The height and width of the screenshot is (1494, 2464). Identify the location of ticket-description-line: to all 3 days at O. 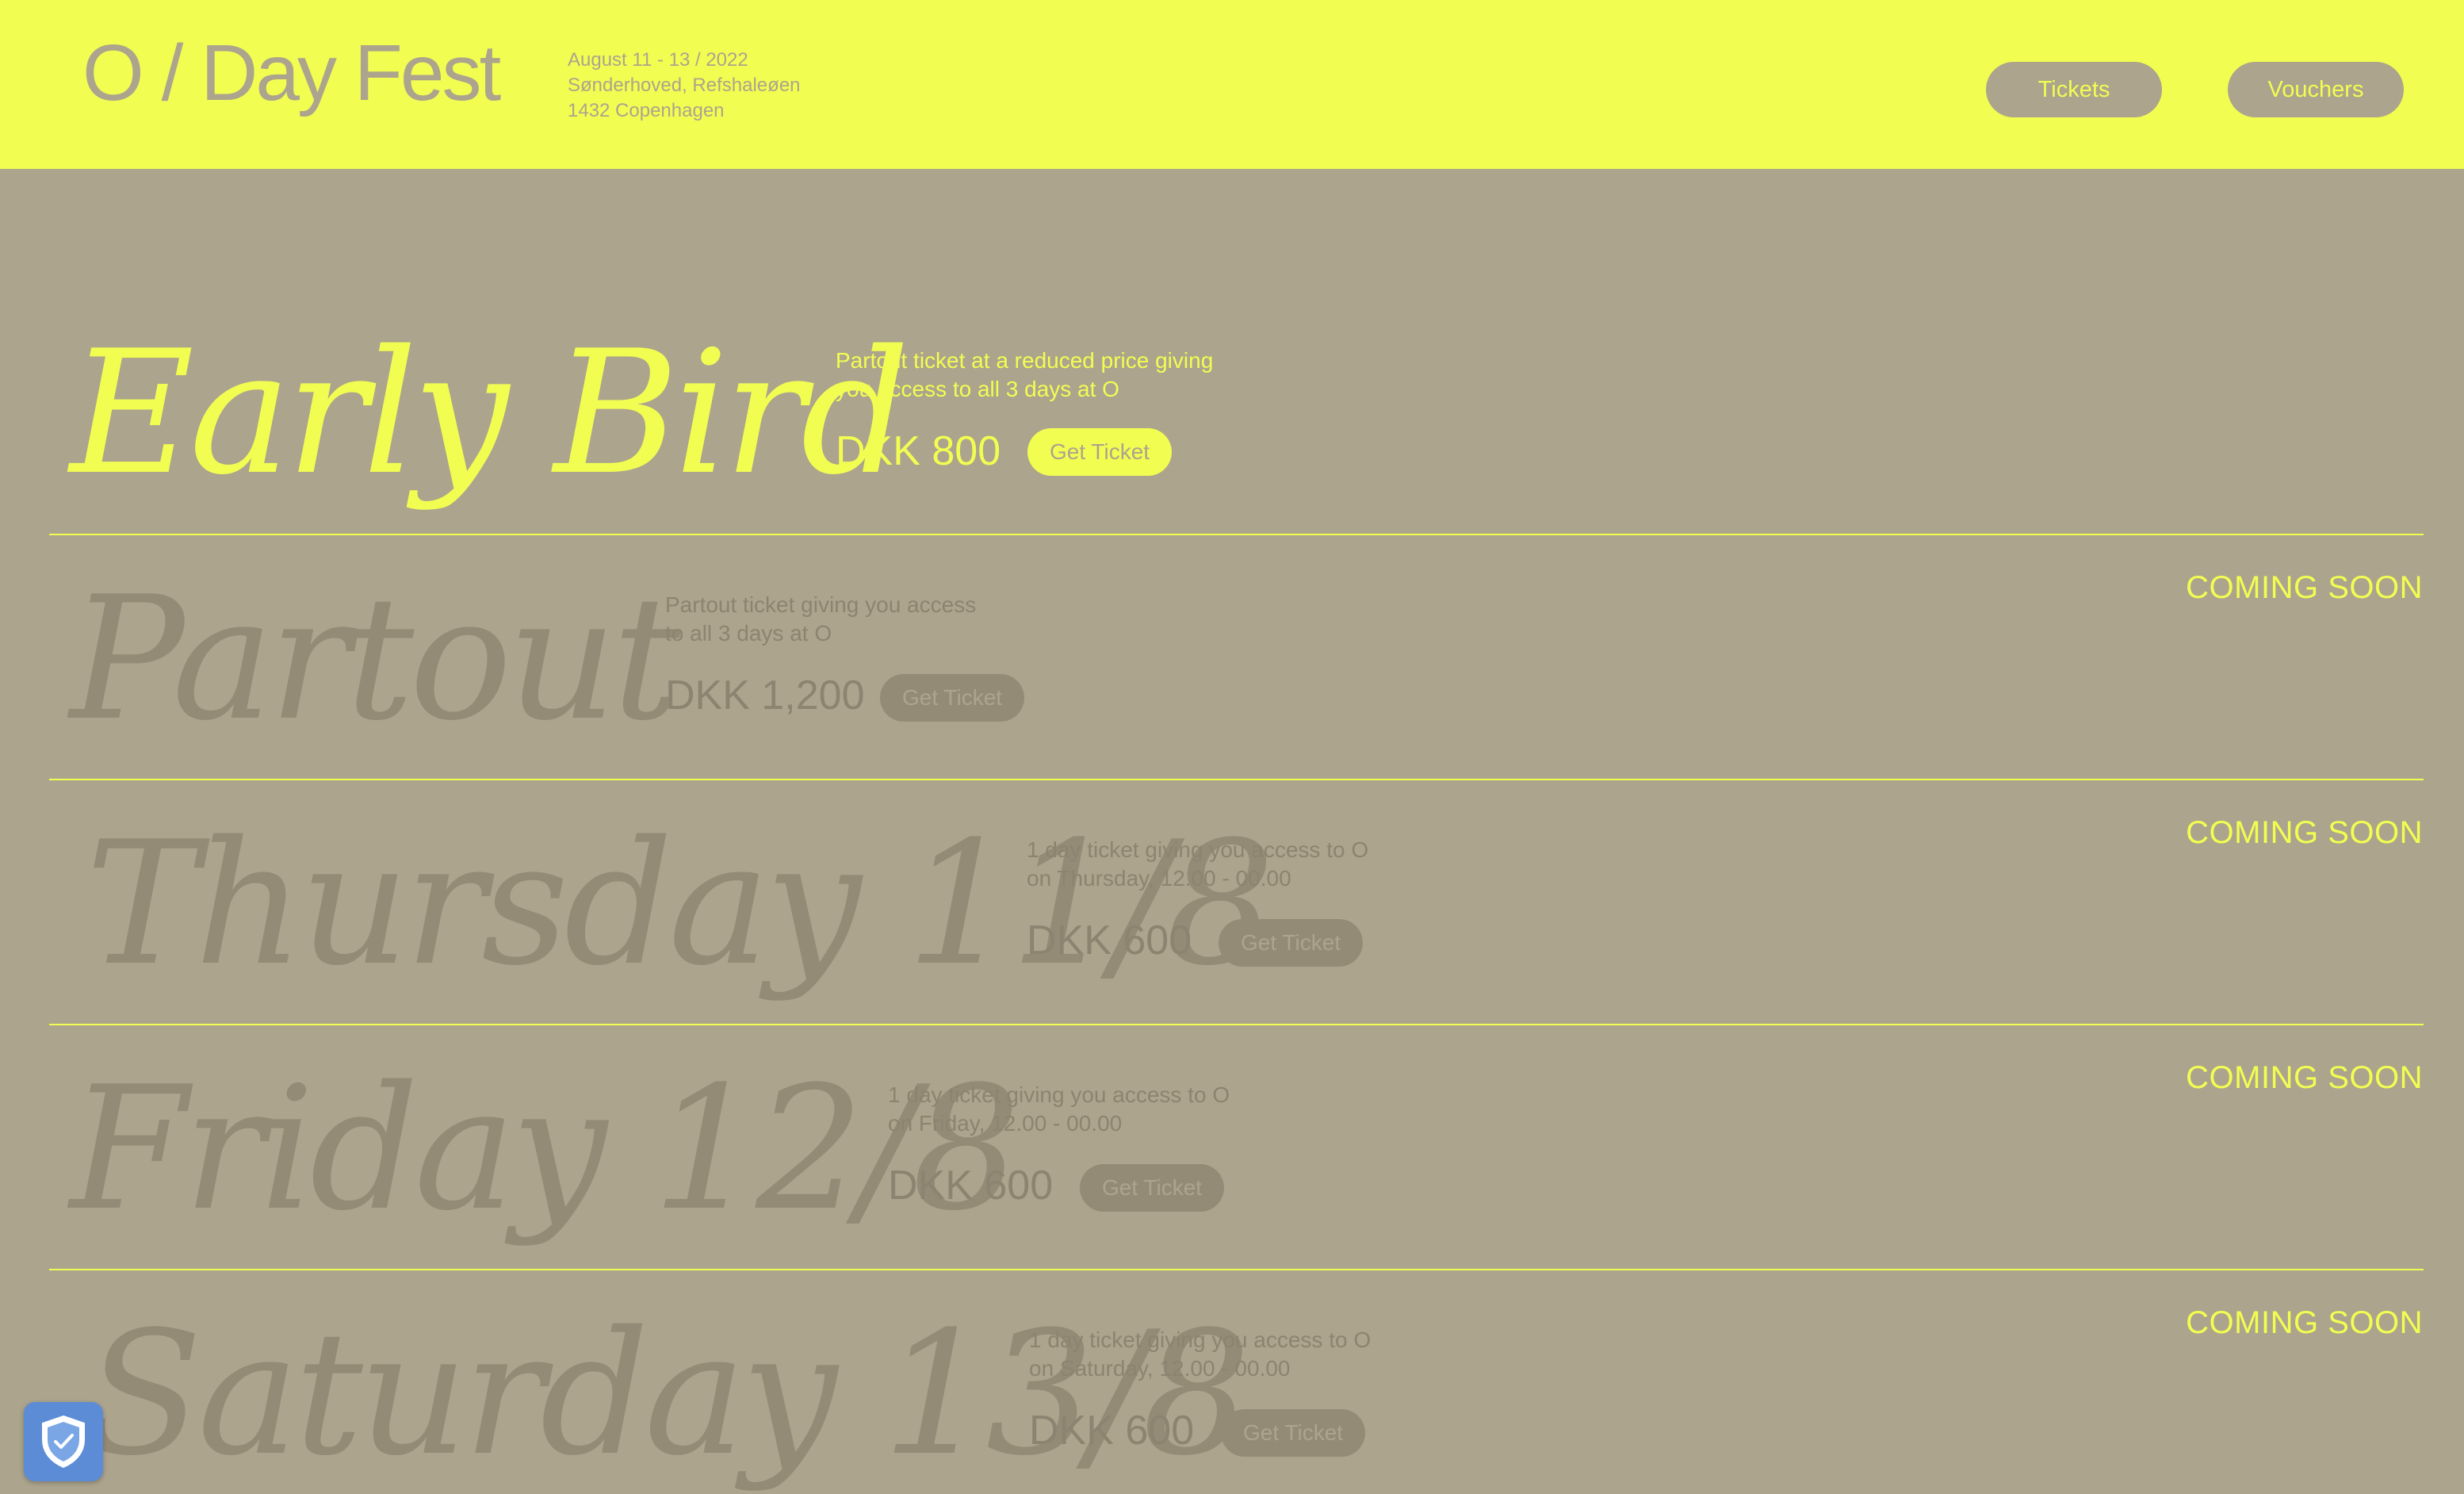
(748, 633).